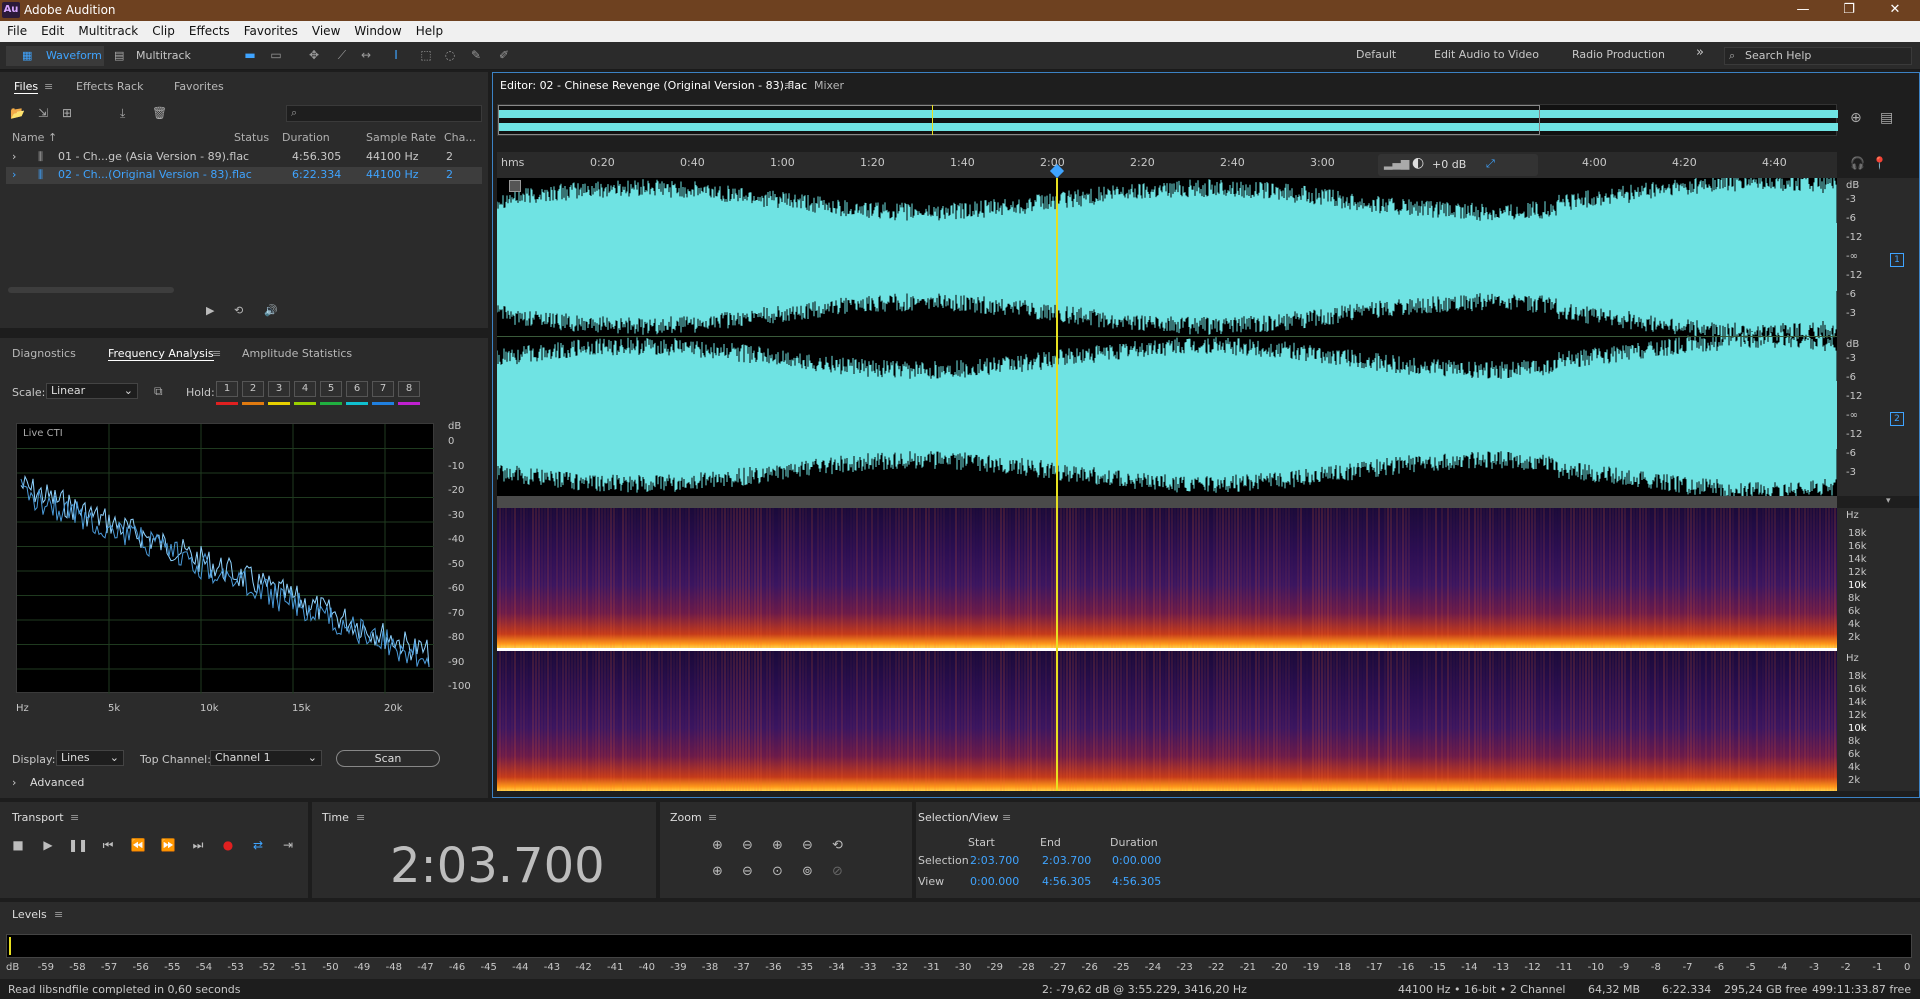  I want to click on view-duration: 4:56.305, so click(1136, 881).